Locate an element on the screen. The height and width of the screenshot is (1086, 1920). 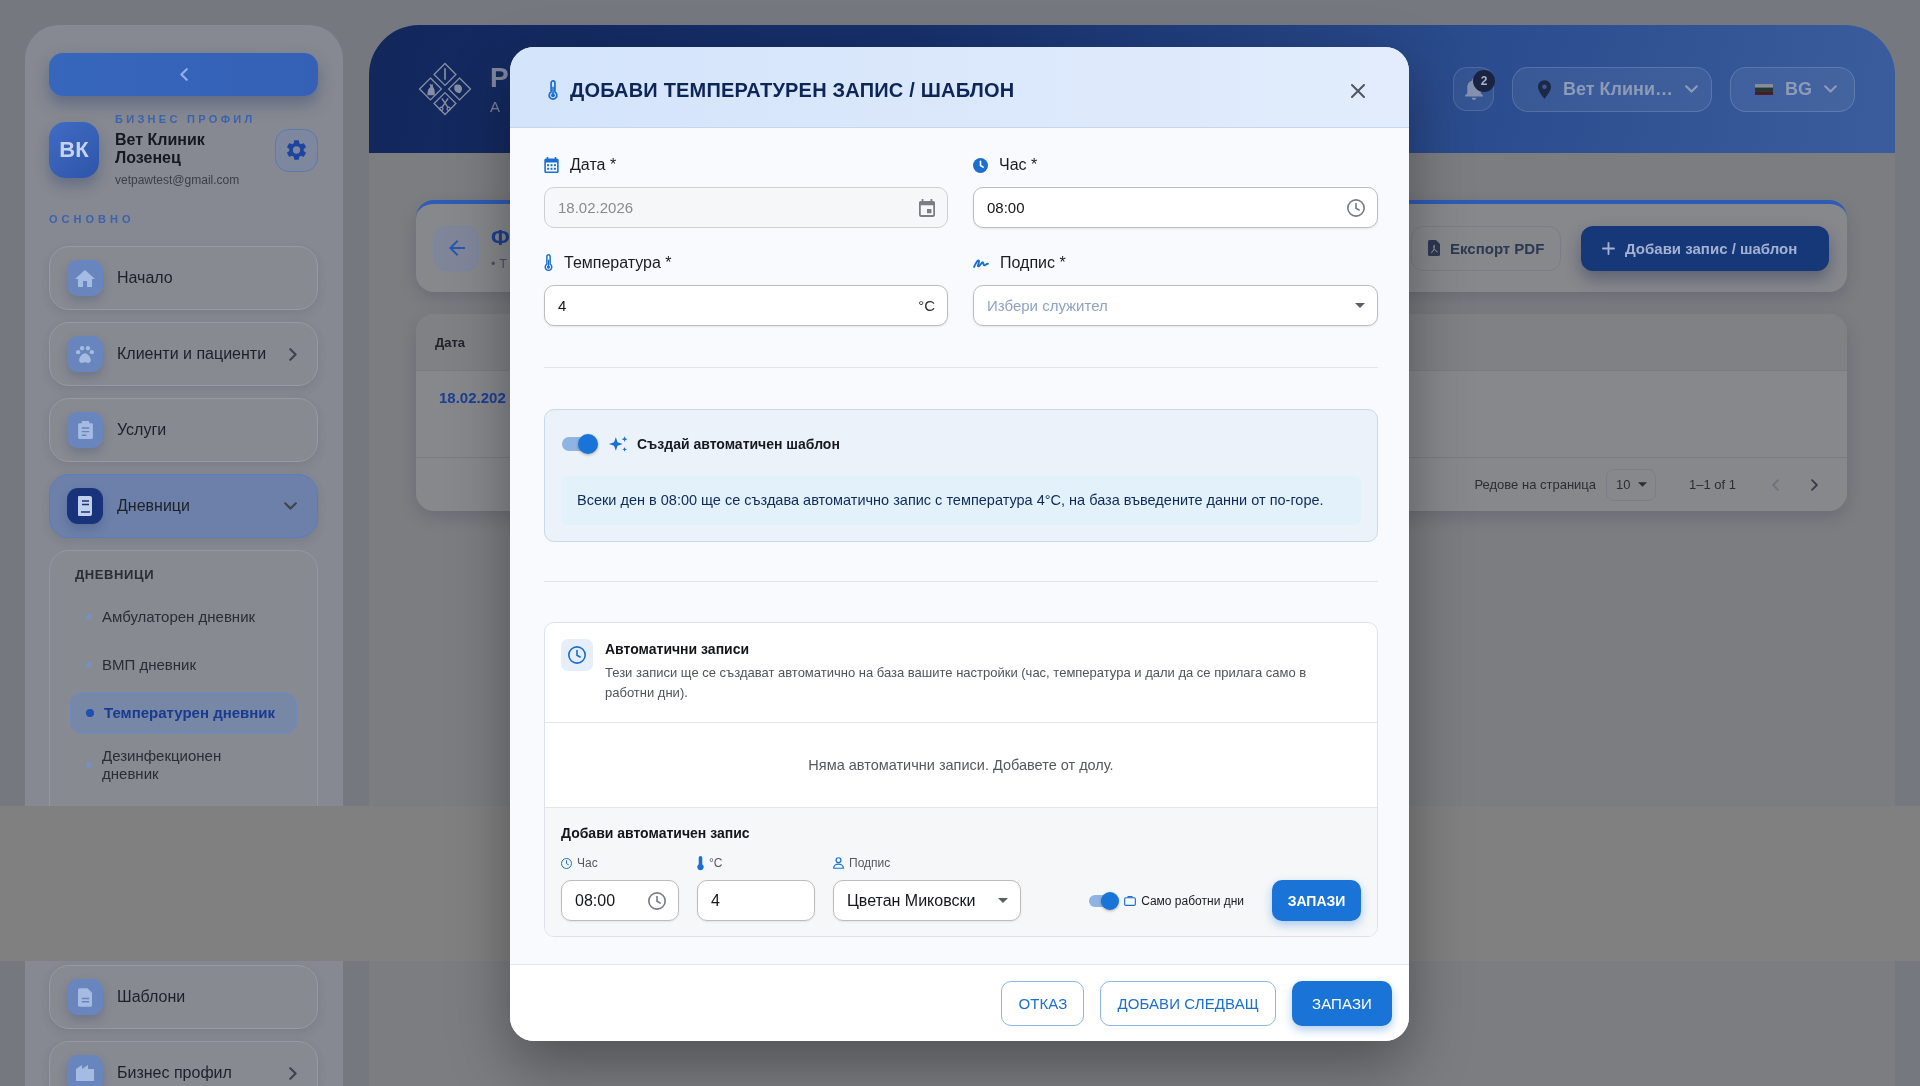
info-text: Всеки ден в 08:00 ще се създава автоматично запис с температура 4°C, на база въведените данни от по-горе. is located at coordinates (951, 500).